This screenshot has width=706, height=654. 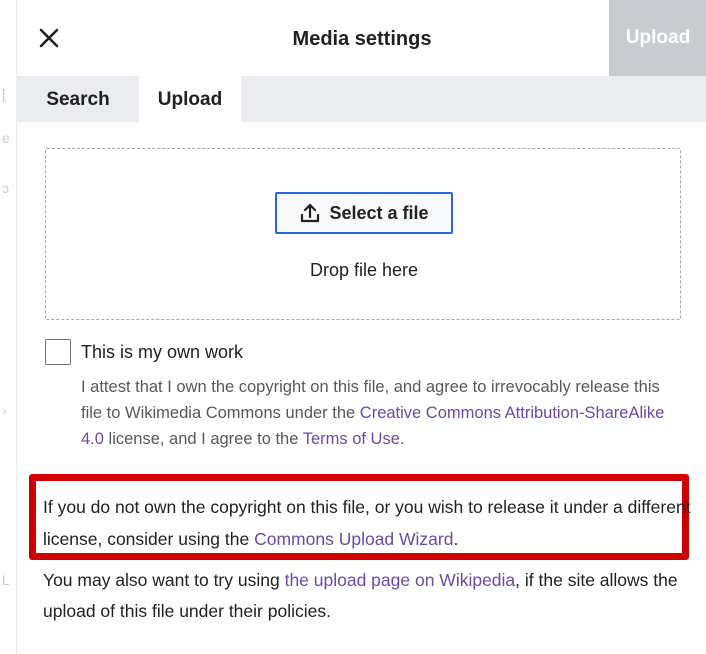 I want to click on tab-bar: Search Upload, so click(x=361, y=99).